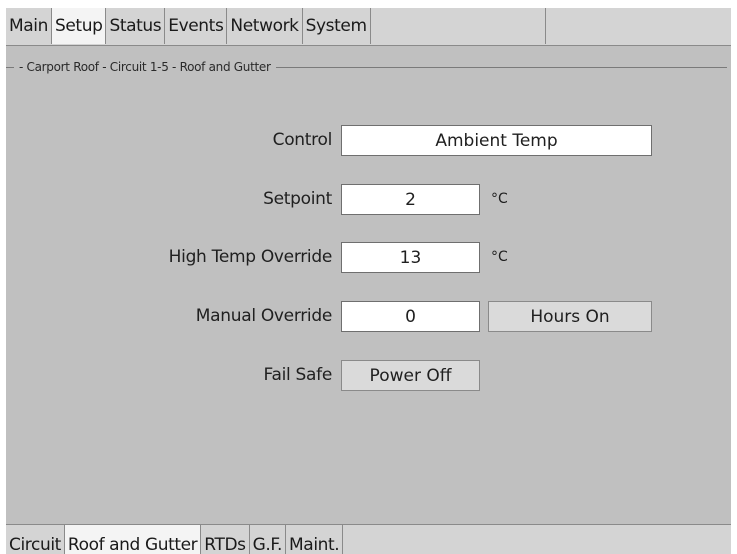 The image size is (737, 554). I want to click on setpoint-unit: °C, so click(499, 199).